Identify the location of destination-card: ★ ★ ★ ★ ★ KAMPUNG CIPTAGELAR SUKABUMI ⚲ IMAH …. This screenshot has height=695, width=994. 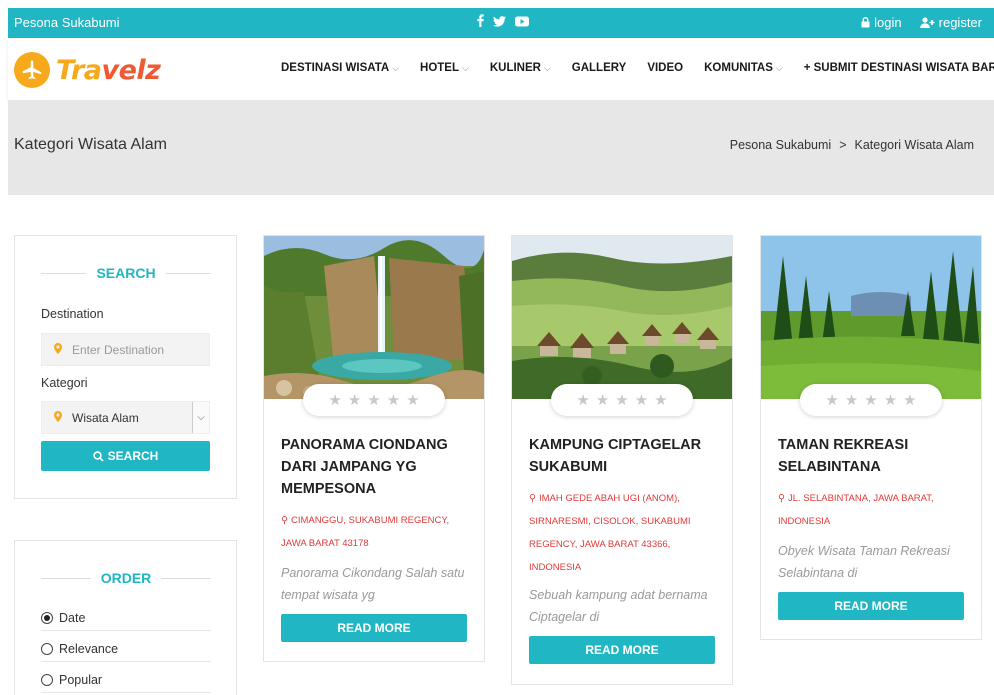
(622, 460).